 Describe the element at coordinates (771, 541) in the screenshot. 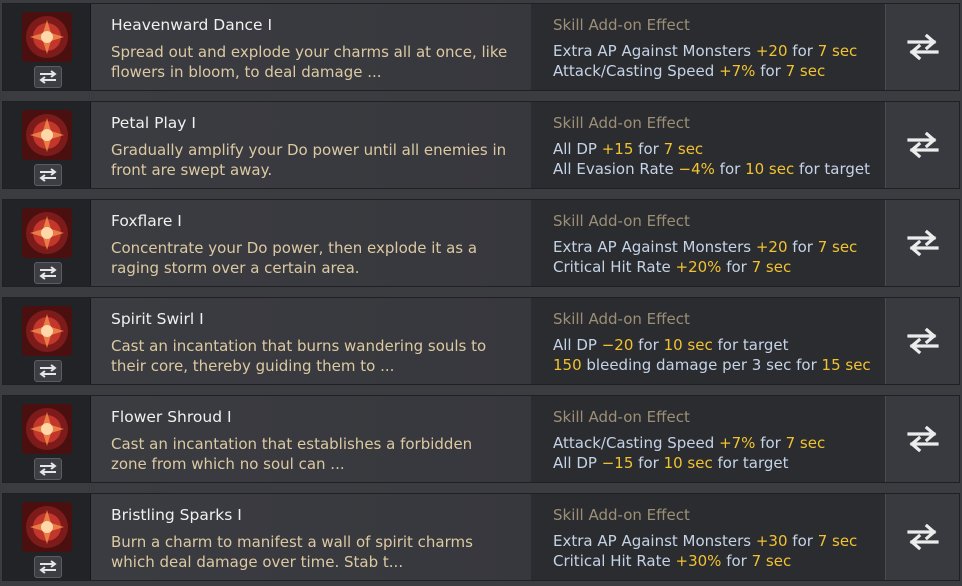

I see `effect-value: +30` at that location.